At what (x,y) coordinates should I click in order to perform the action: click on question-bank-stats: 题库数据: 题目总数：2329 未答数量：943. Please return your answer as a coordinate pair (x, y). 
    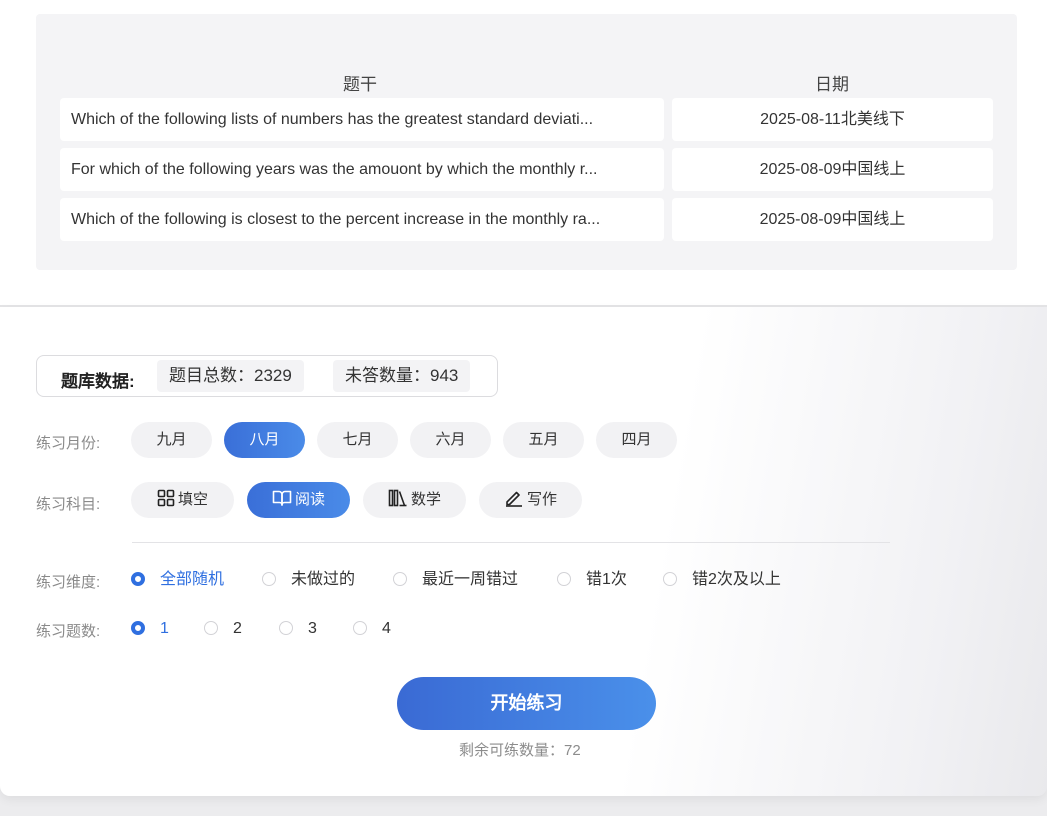
    Looking at the image, I should click on (267, 376).